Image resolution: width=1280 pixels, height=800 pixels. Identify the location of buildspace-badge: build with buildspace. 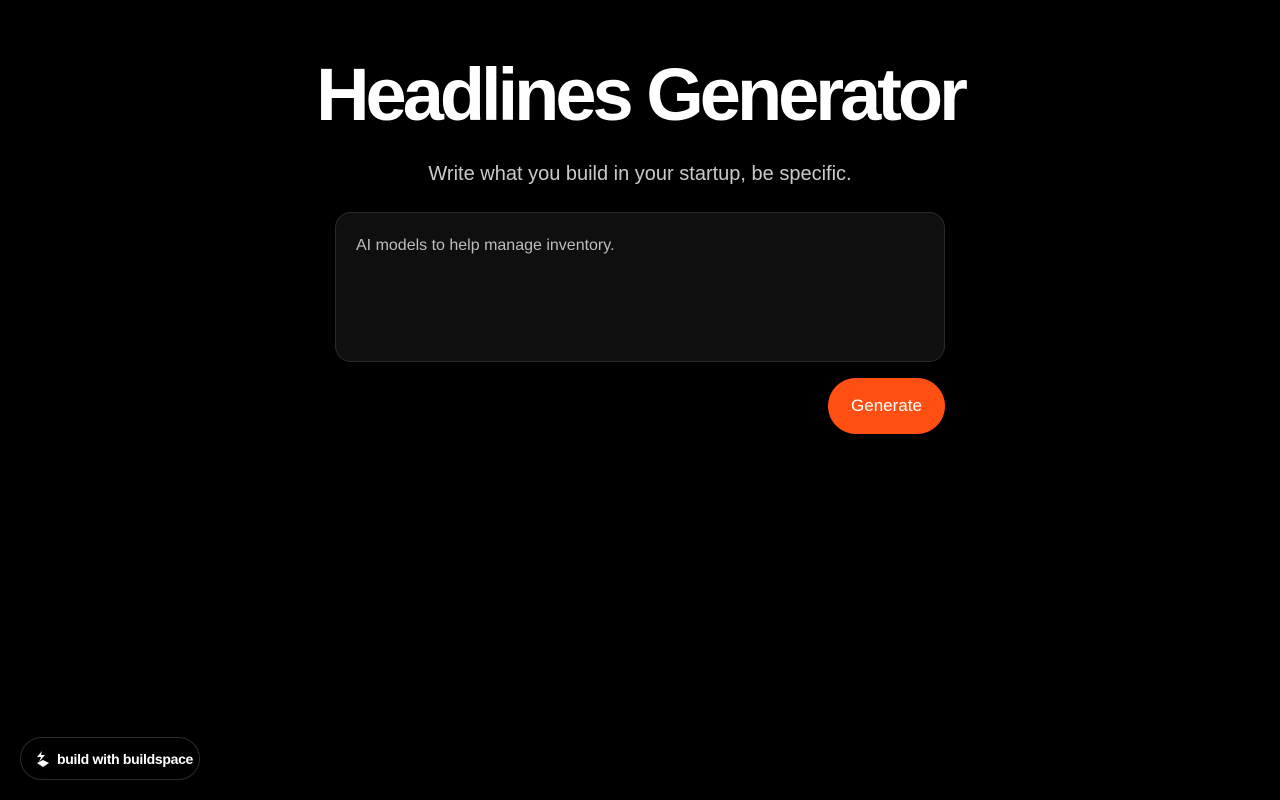
(110, 758).